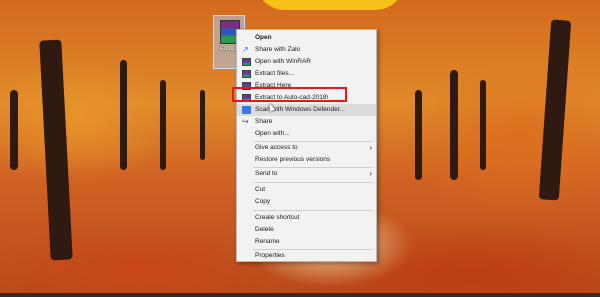 This screenshot has width=600, height=297. What do you see at coordinates (276, 147) in the screenshot?
I see `menu-item-label: Give access to` at bounding box center [276, 147].